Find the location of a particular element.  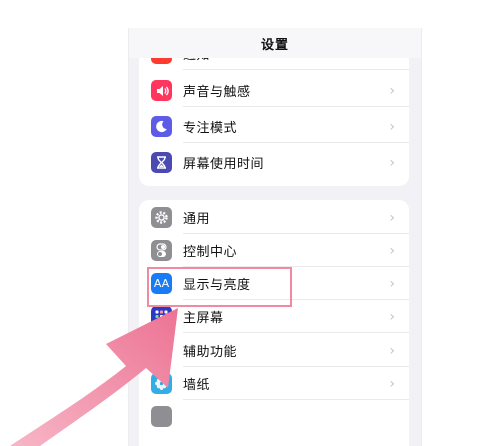

settings-row-label: 主屏幕 is located at coordinates (203, 318).